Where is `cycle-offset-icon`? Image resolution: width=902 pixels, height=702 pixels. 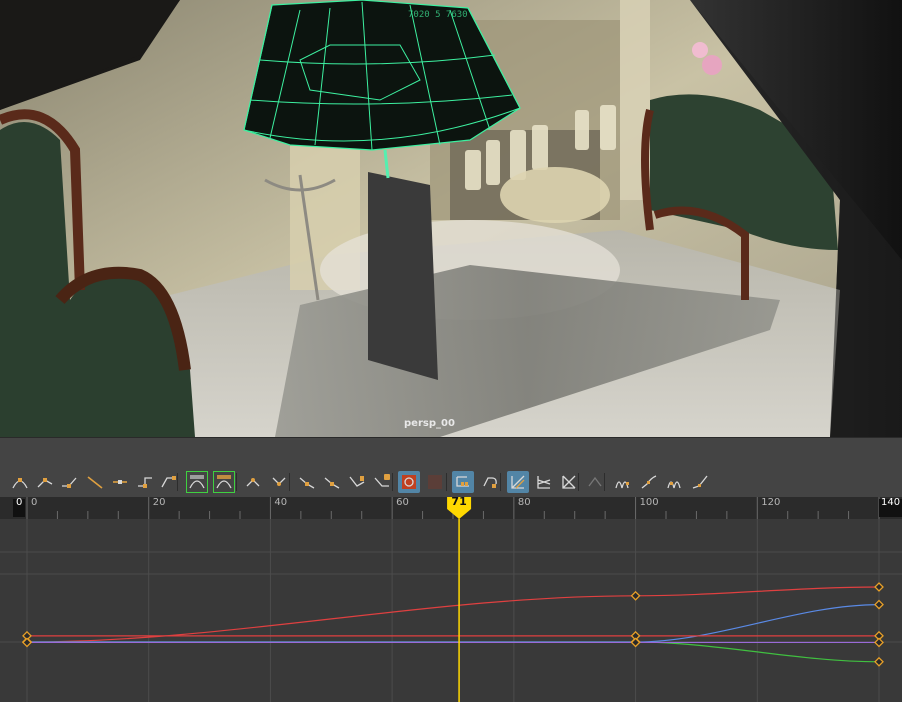 cycle-offset-icon is located at coordinates (649, 482).